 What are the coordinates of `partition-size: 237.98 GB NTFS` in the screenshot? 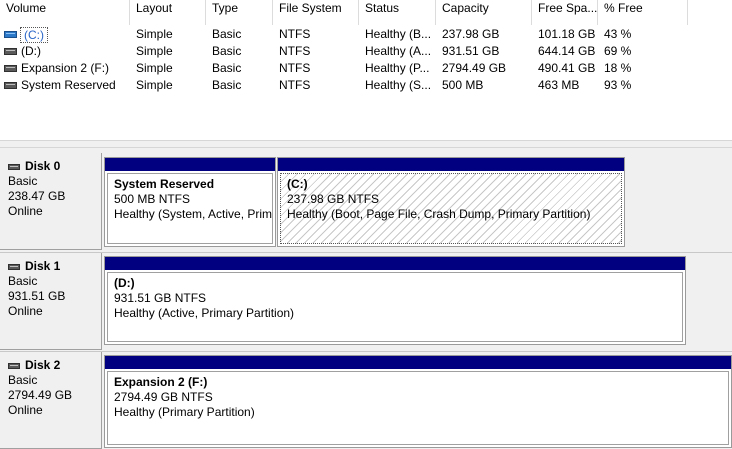 It's located at (333, 199).